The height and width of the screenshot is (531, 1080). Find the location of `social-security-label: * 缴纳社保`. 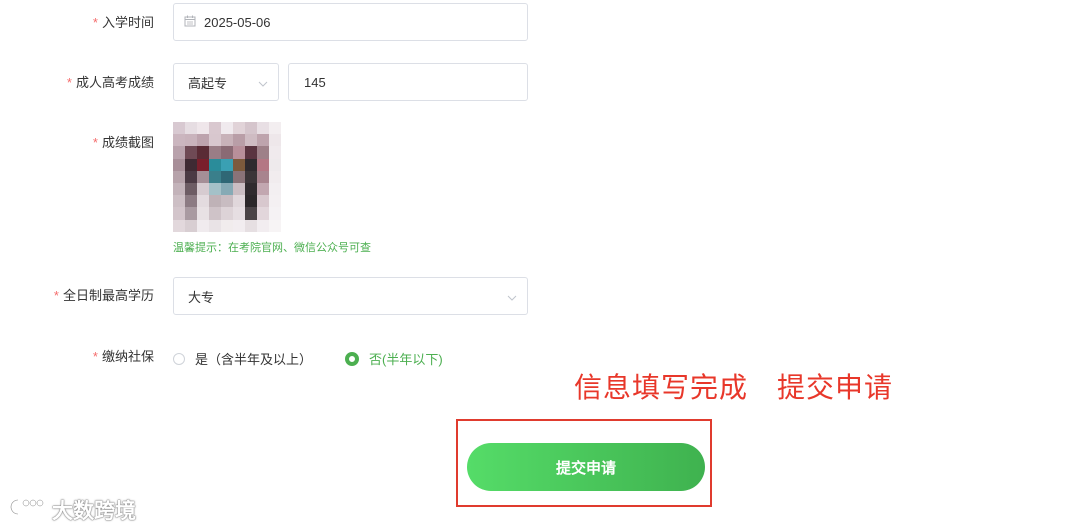

social-security-label: * 缴纳社保 is located at coordinates (123, 357).